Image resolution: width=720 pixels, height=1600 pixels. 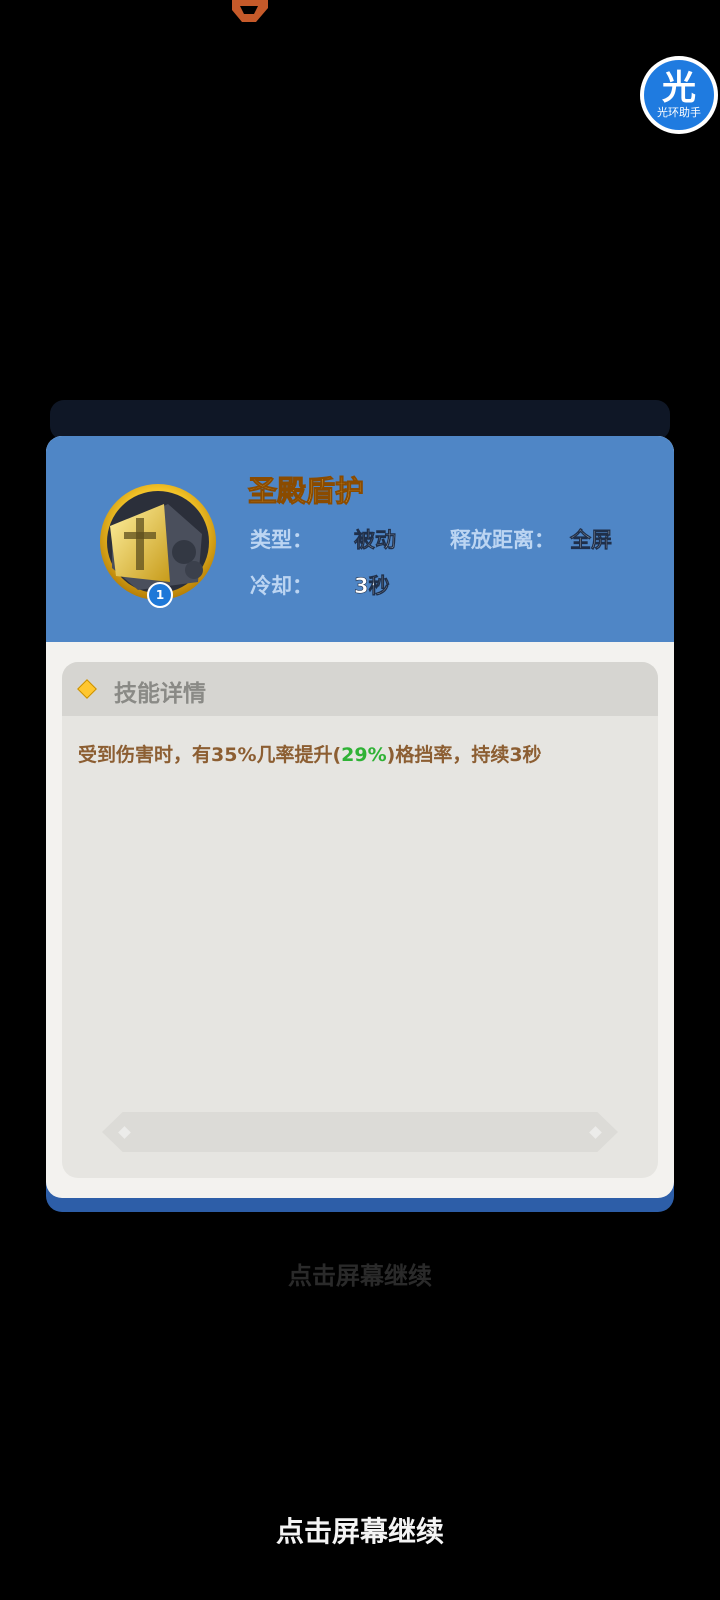 What do you see at coordinates (160, 595) in the screenshot?
I see `skill-level-badge: 1` at bounding box center [160, 595].